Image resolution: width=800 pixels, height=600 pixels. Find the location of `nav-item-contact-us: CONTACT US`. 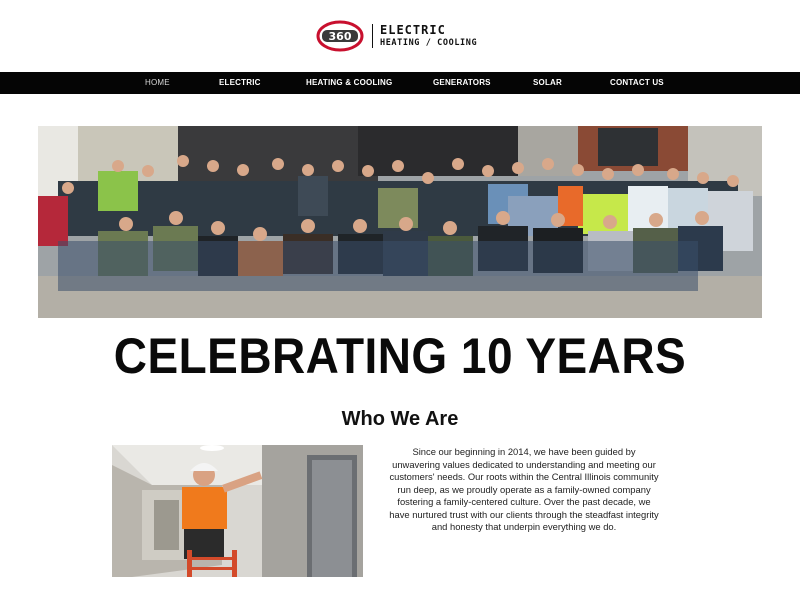

nav-item-contact-us: CONTACT US is located at coordinates (637, 83).